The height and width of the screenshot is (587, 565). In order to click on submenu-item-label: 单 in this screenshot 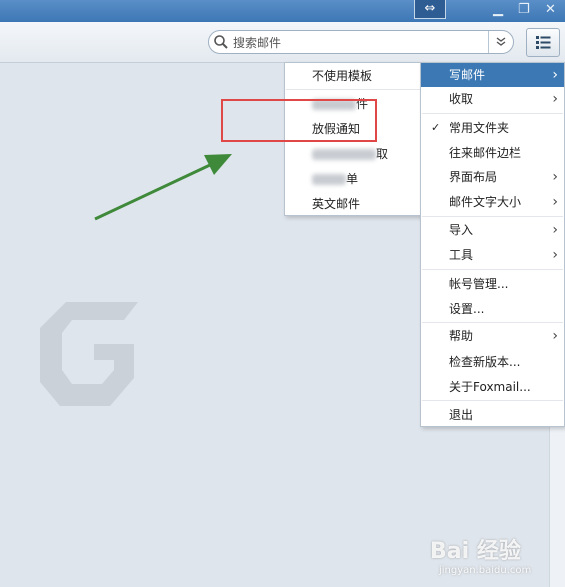, I will do `click(352, 179)`.